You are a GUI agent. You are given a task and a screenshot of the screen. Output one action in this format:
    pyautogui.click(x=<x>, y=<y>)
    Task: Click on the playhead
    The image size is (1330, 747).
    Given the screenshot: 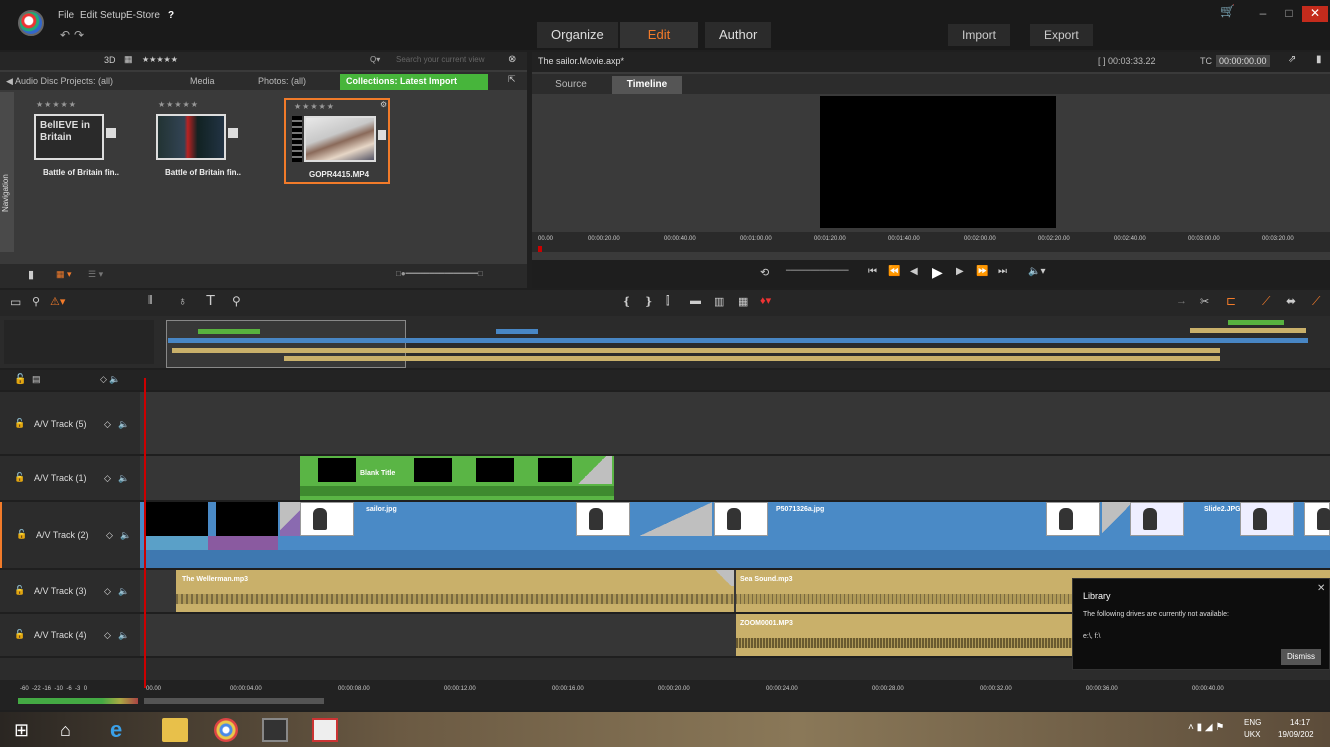 What is the action you would take?
    pyautogui.click(x=145, y=533)
    